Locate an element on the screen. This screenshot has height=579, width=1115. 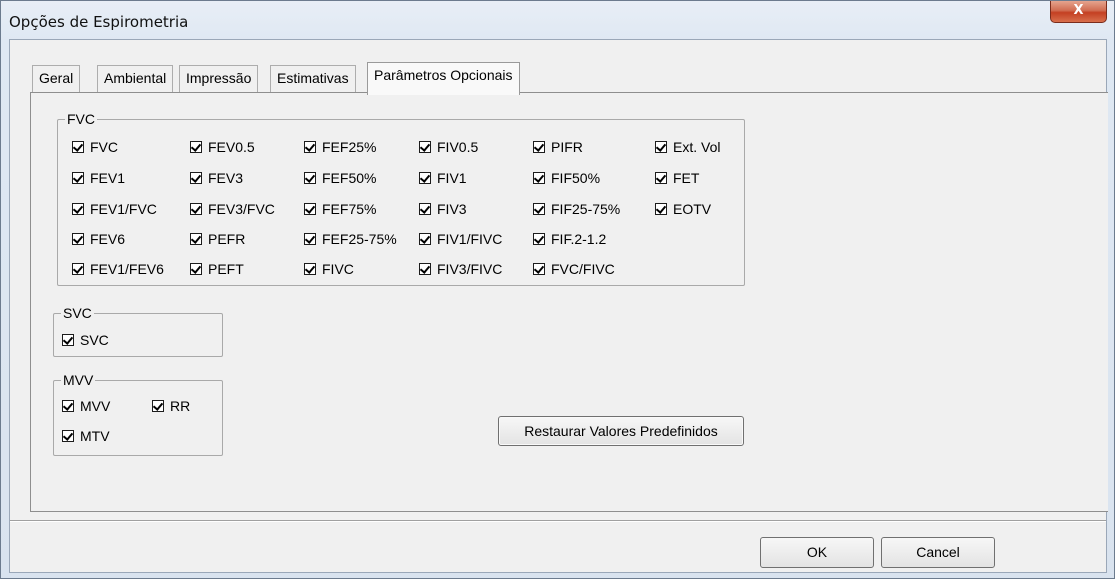
window-title: Opções de Espirometria is located at coordinates (99, 22).